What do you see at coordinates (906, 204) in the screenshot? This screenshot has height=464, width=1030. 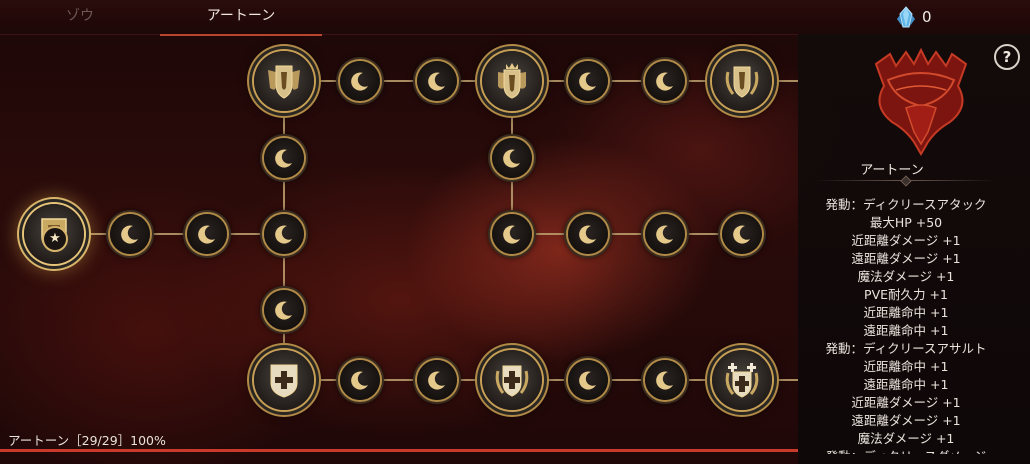 I see `stat-line: 発動：ディクリースアタック` at bounding box center [906, 204].